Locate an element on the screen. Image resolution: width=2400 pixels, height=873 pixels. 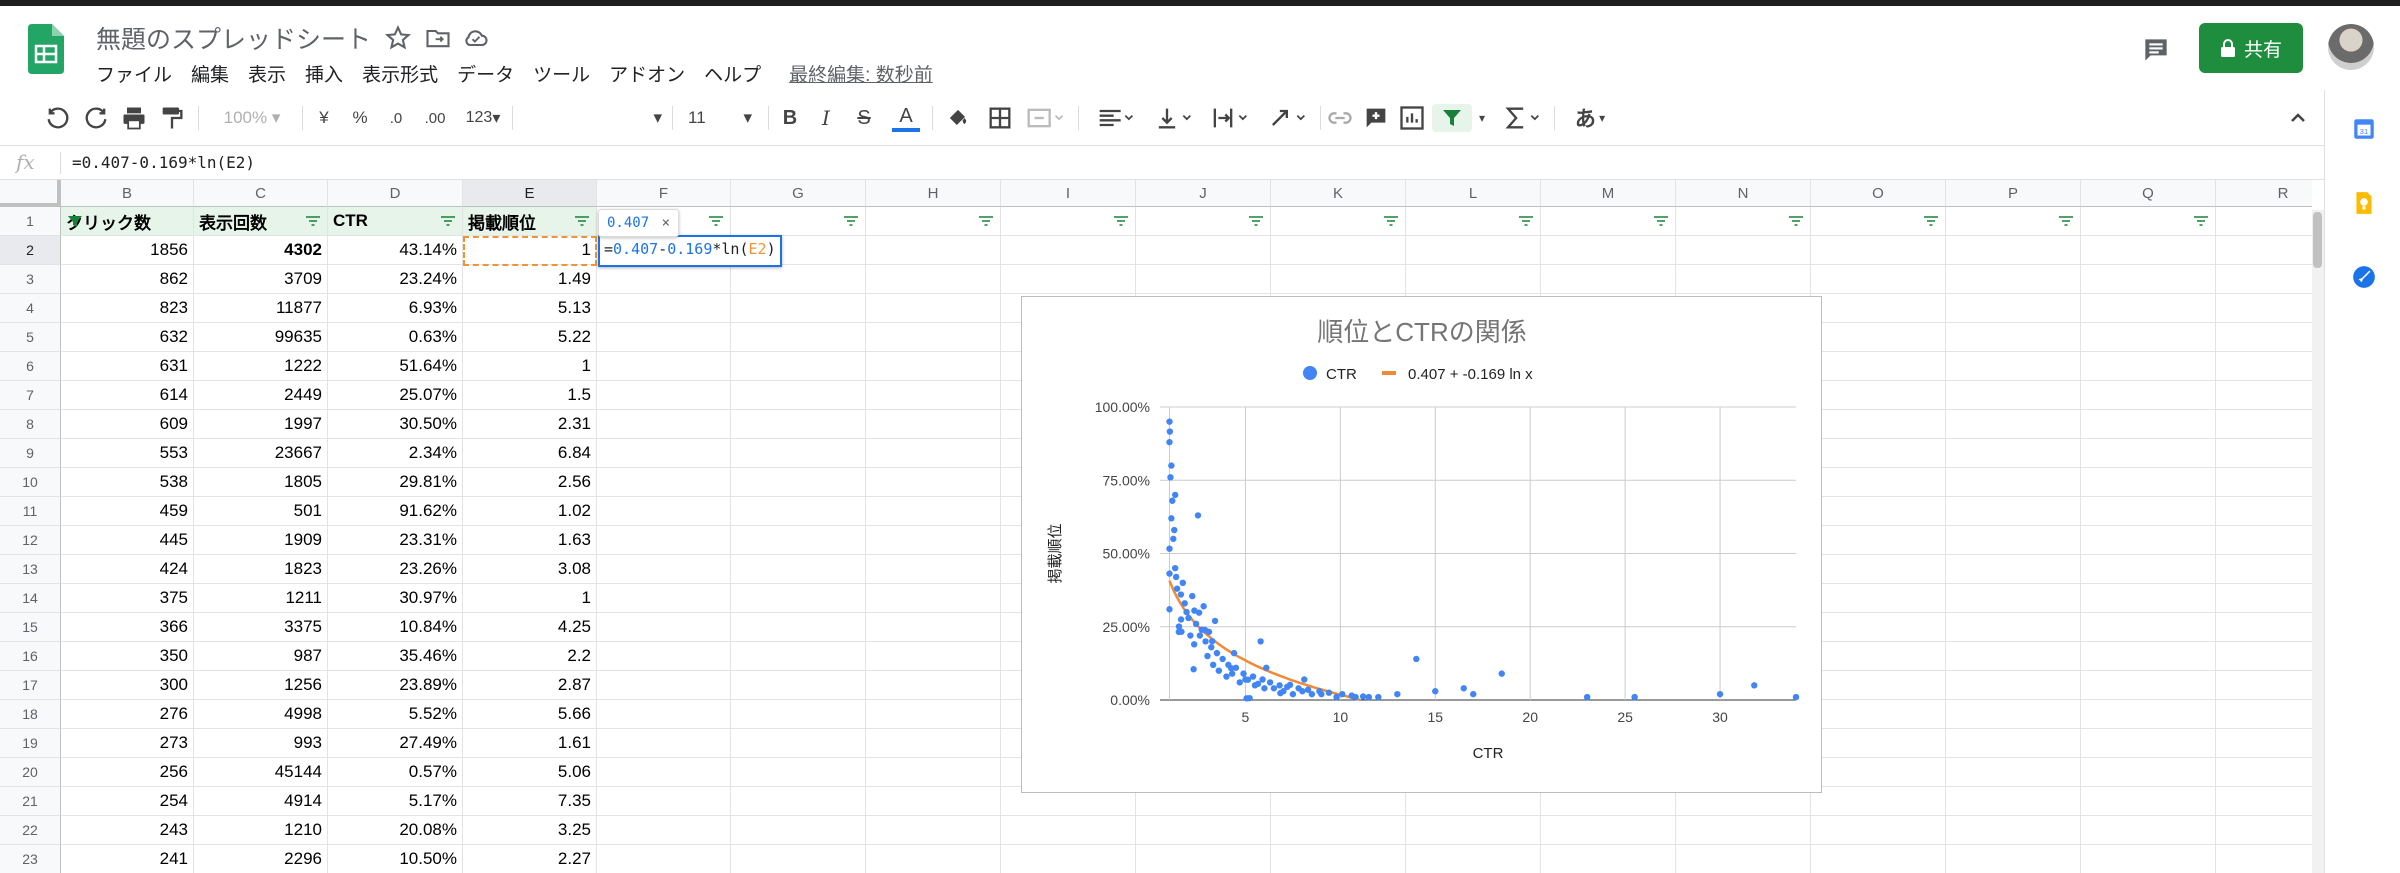
table-cell: 4914 is located at coordinates (261, 801).